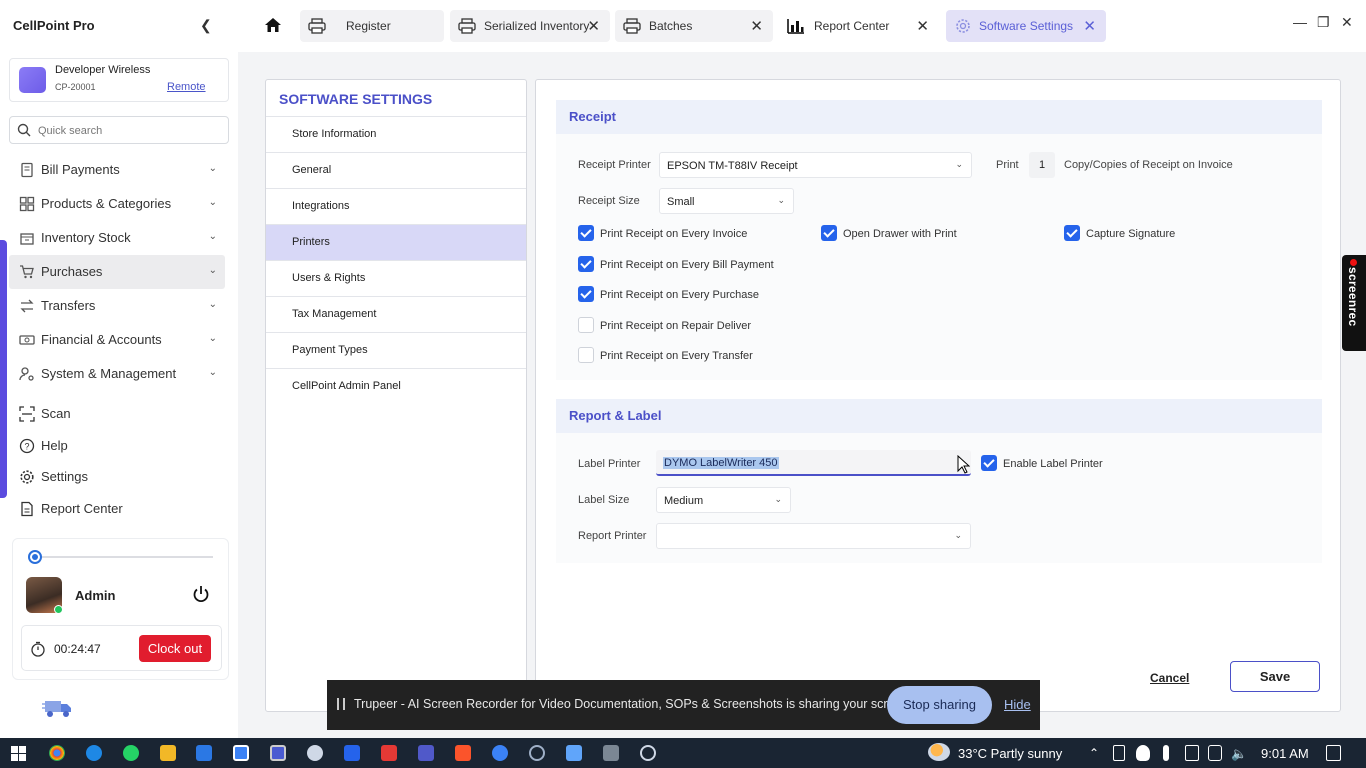 The width and height of the screenshot is (1366, 768). Describe the element at coordinates (204, 753) in the screenshot. I see `store-app-icon` at that location.